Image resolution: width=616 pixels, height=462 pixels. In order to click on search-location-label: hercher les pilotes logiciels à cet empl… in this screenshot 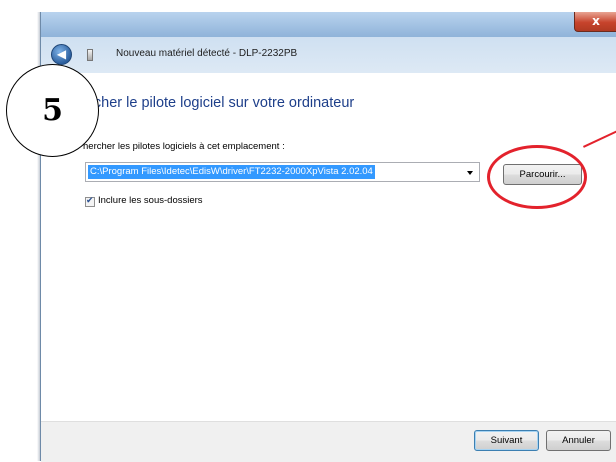, I will do `click(184, 146)`.